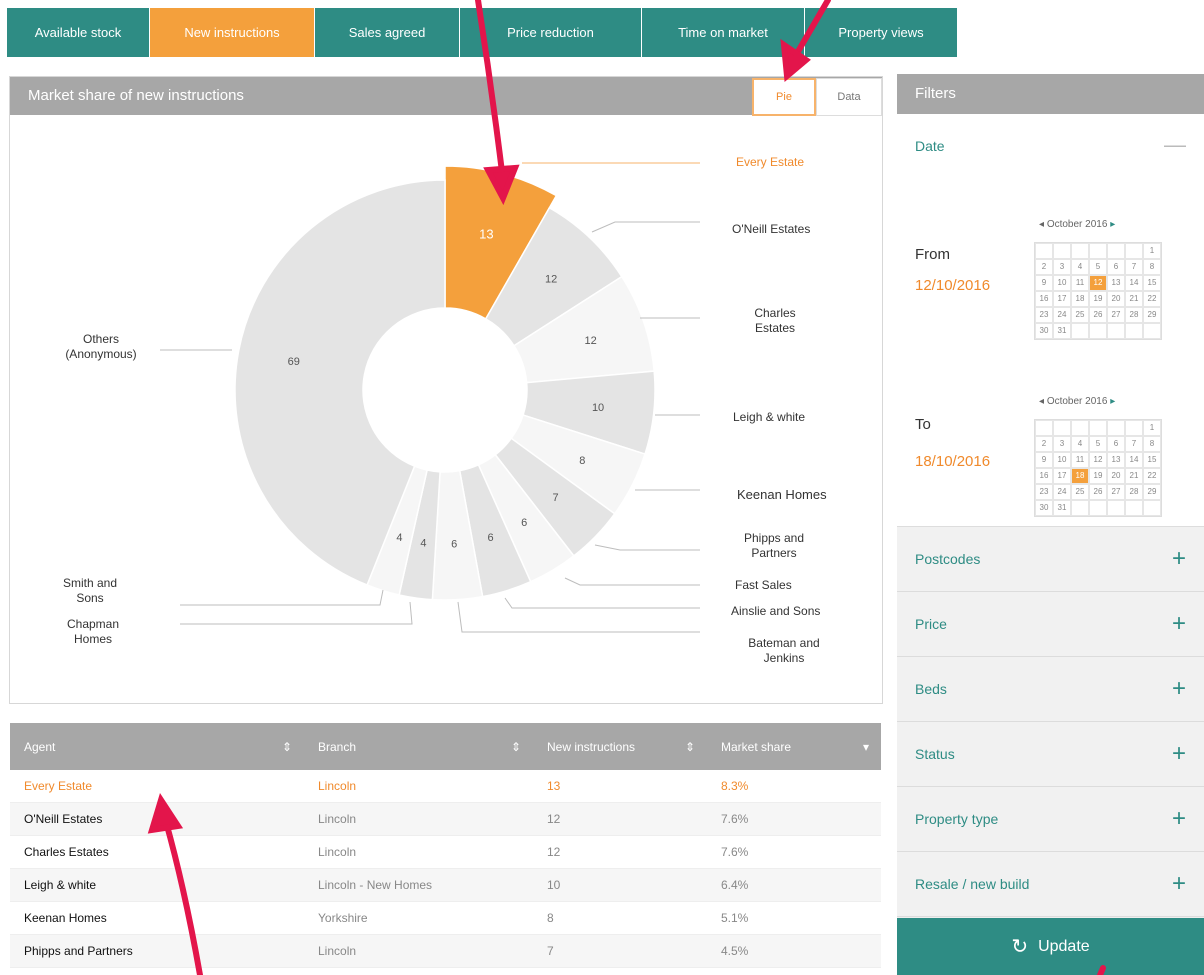 This screenshot has height=975, width=1204. What do you see at coordinates (1050, 624) in the screenshot?
I see `filter-section: Price +` at bounding box center [1050, 624].